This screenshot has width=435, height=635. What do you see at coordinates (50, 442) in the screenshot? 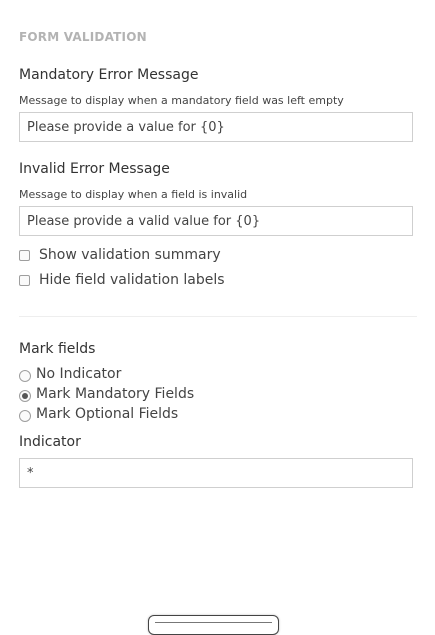
I see `indicator-label: Indicator` at bounding box center [50, 442].